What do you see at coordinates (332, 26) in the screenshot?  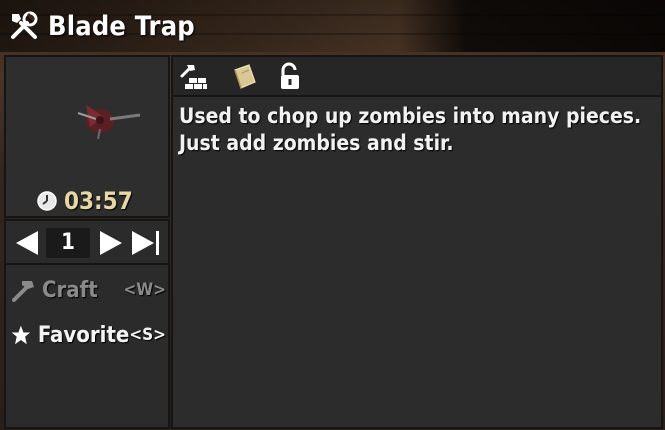 I see `title-bar: Blade Trap` at bounding box center [332, 26].